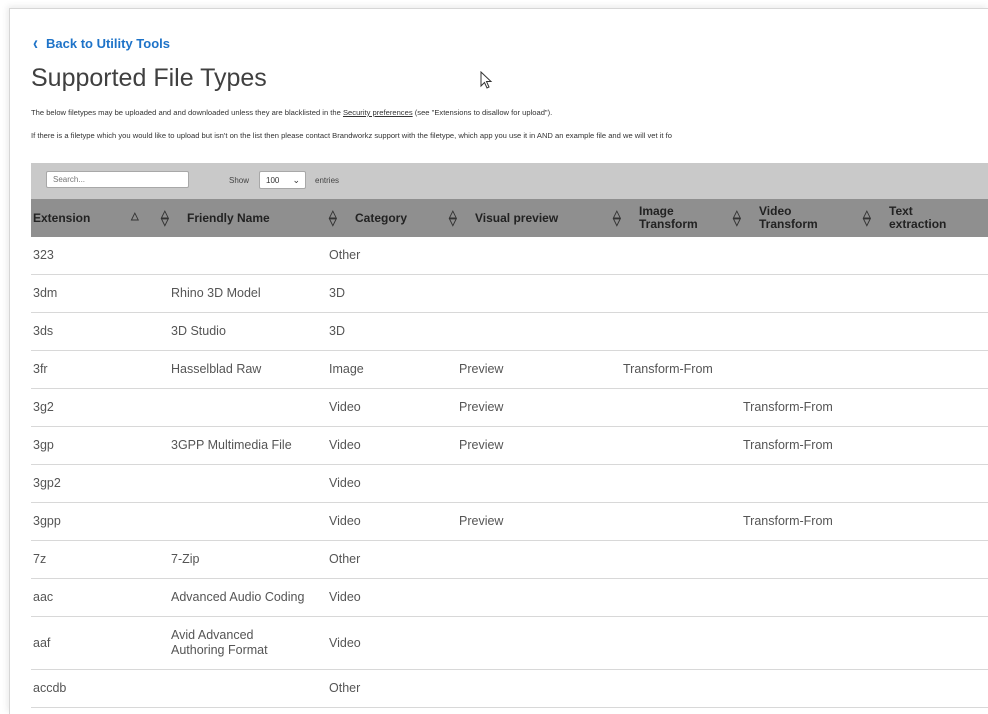  Describe the element at coordinates (135, 217) in the screenshot. I see `sort-arrows-icon: △` at that location.